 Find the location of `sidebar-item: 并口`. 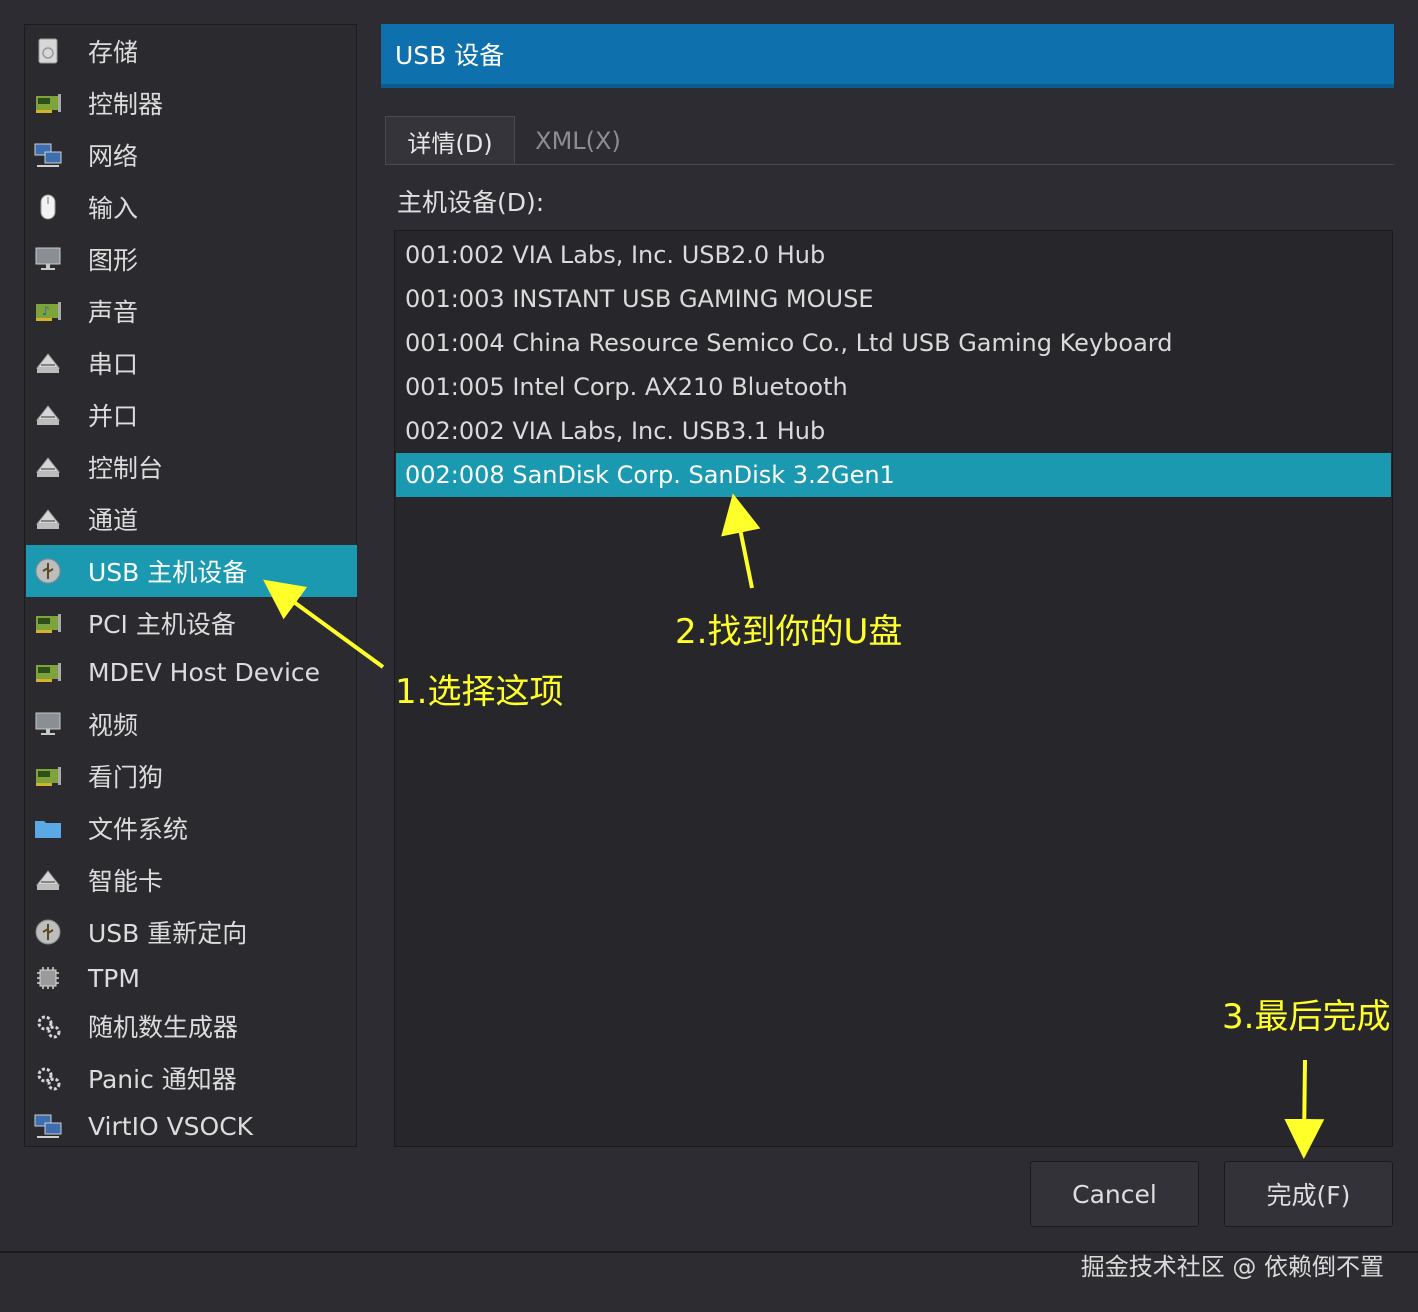

sidebar-item: 并口 is located at coordinates (191, 415).